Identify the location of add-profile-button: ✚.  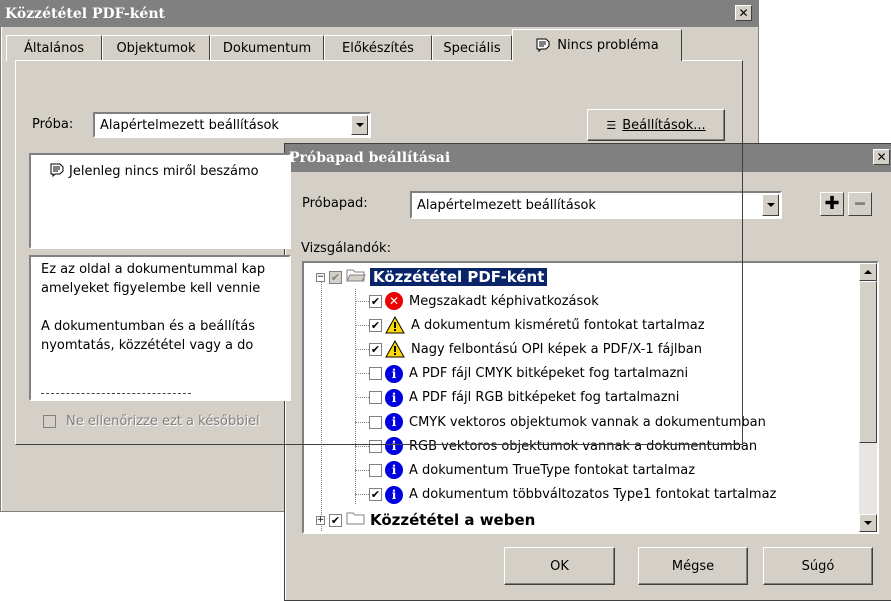
(832, 204).